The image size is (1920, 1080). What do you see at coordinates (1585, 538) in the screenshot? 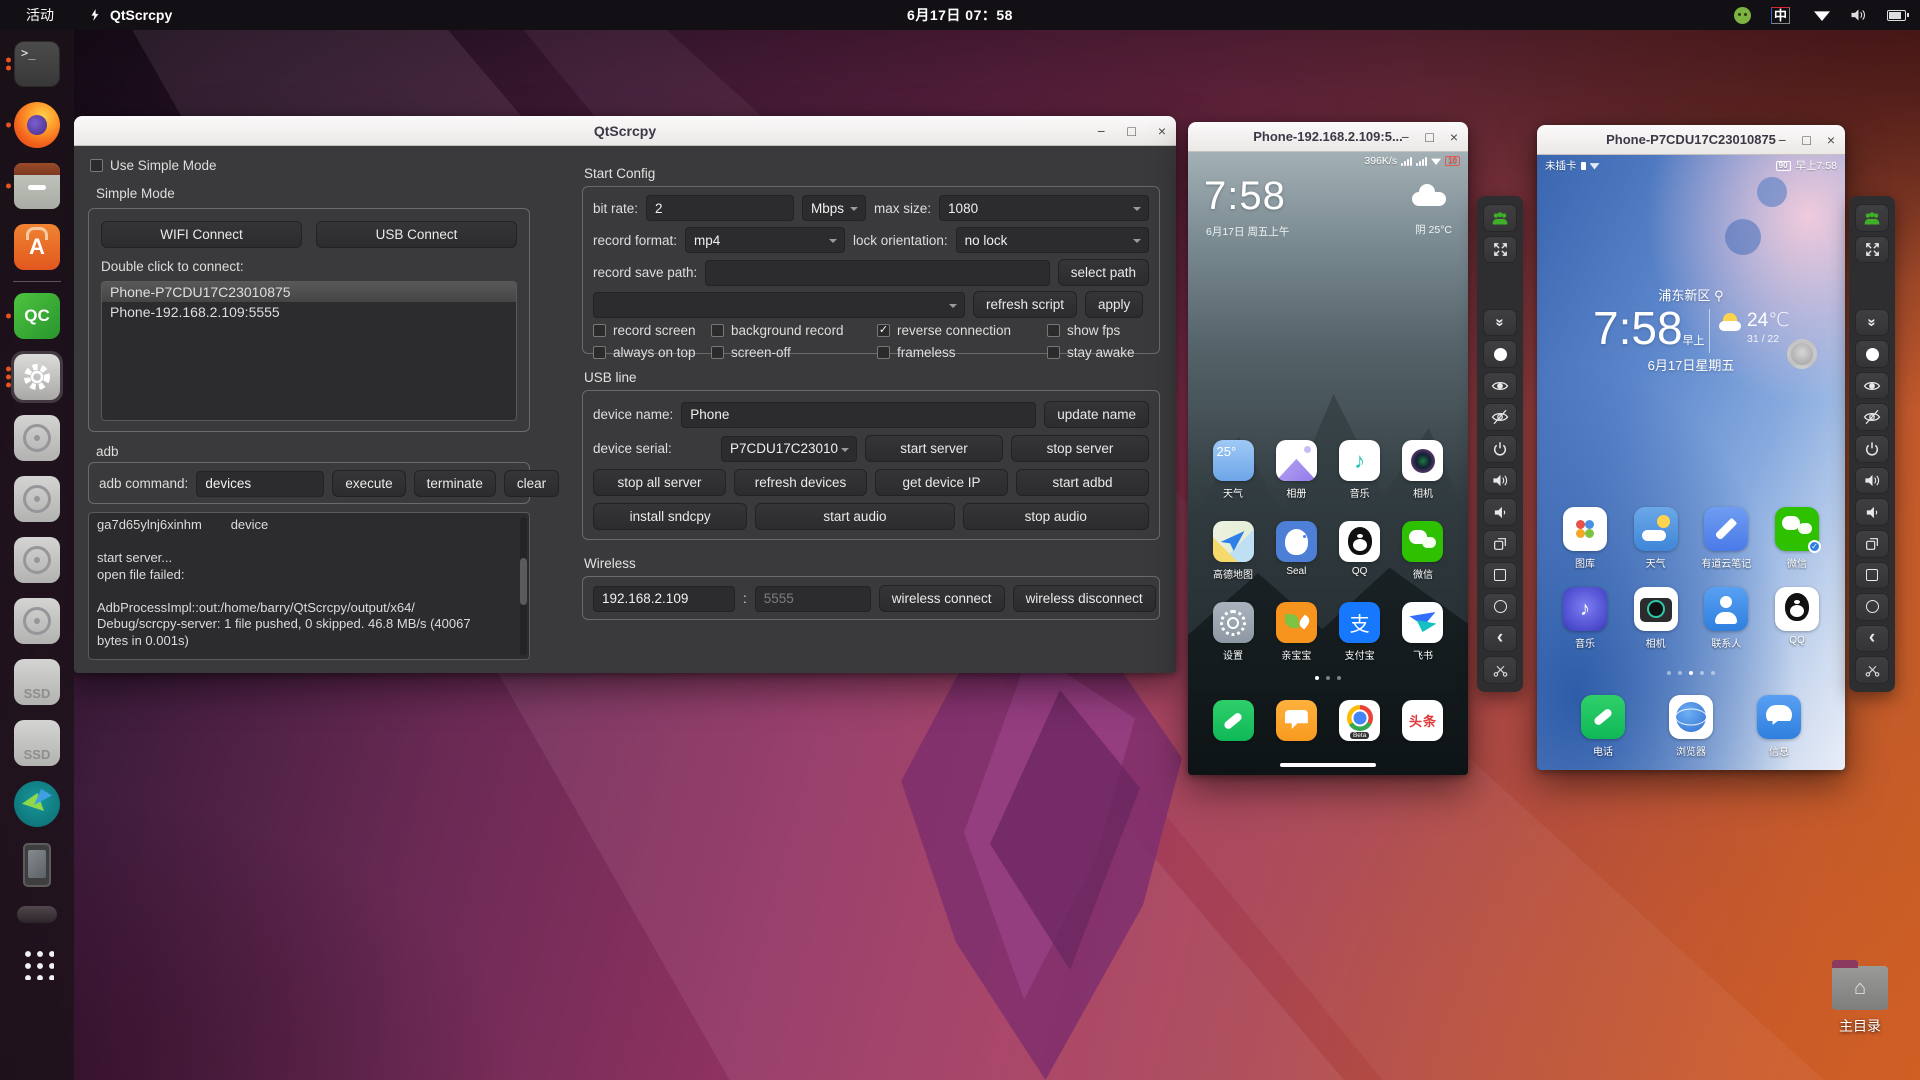
I see `app-gallery: 图库` at bounding box center [1585, 538].